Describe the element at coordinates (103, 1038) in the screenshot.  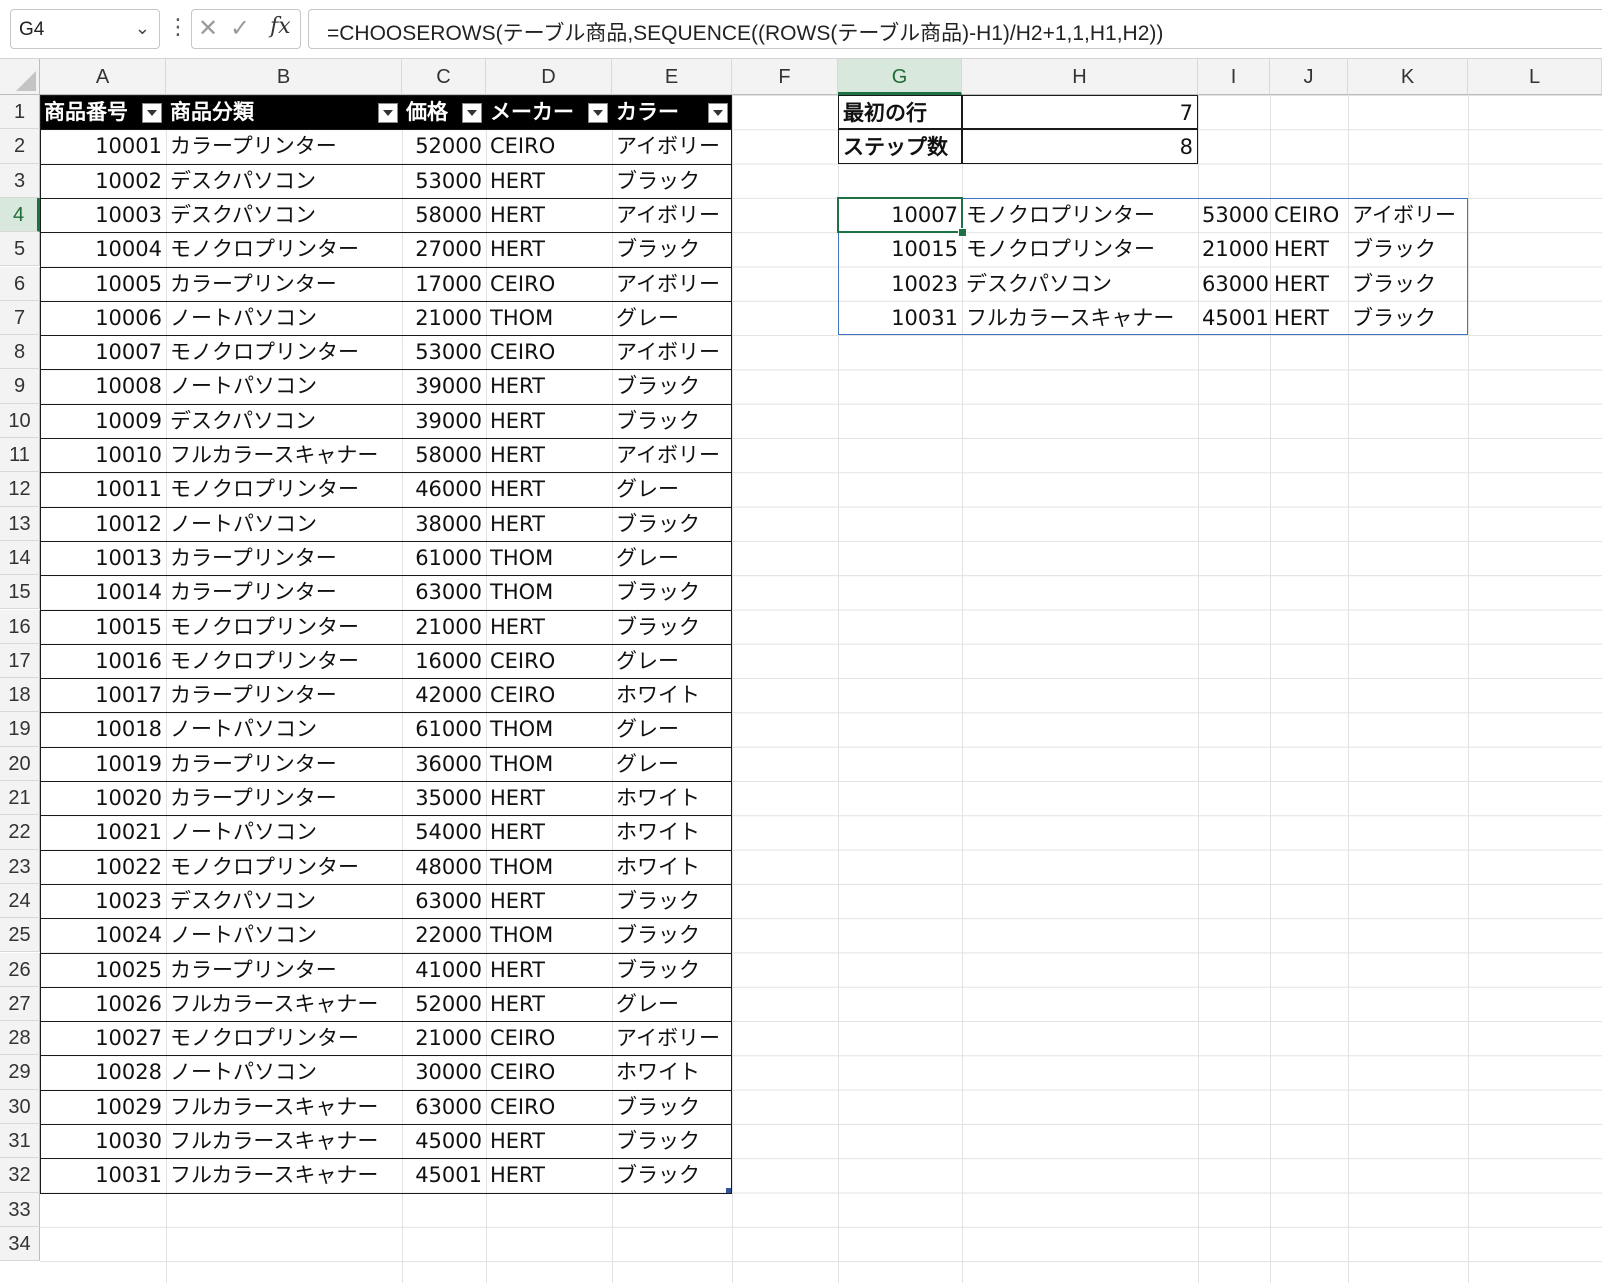
I see `table-cell: 10027` at that location.